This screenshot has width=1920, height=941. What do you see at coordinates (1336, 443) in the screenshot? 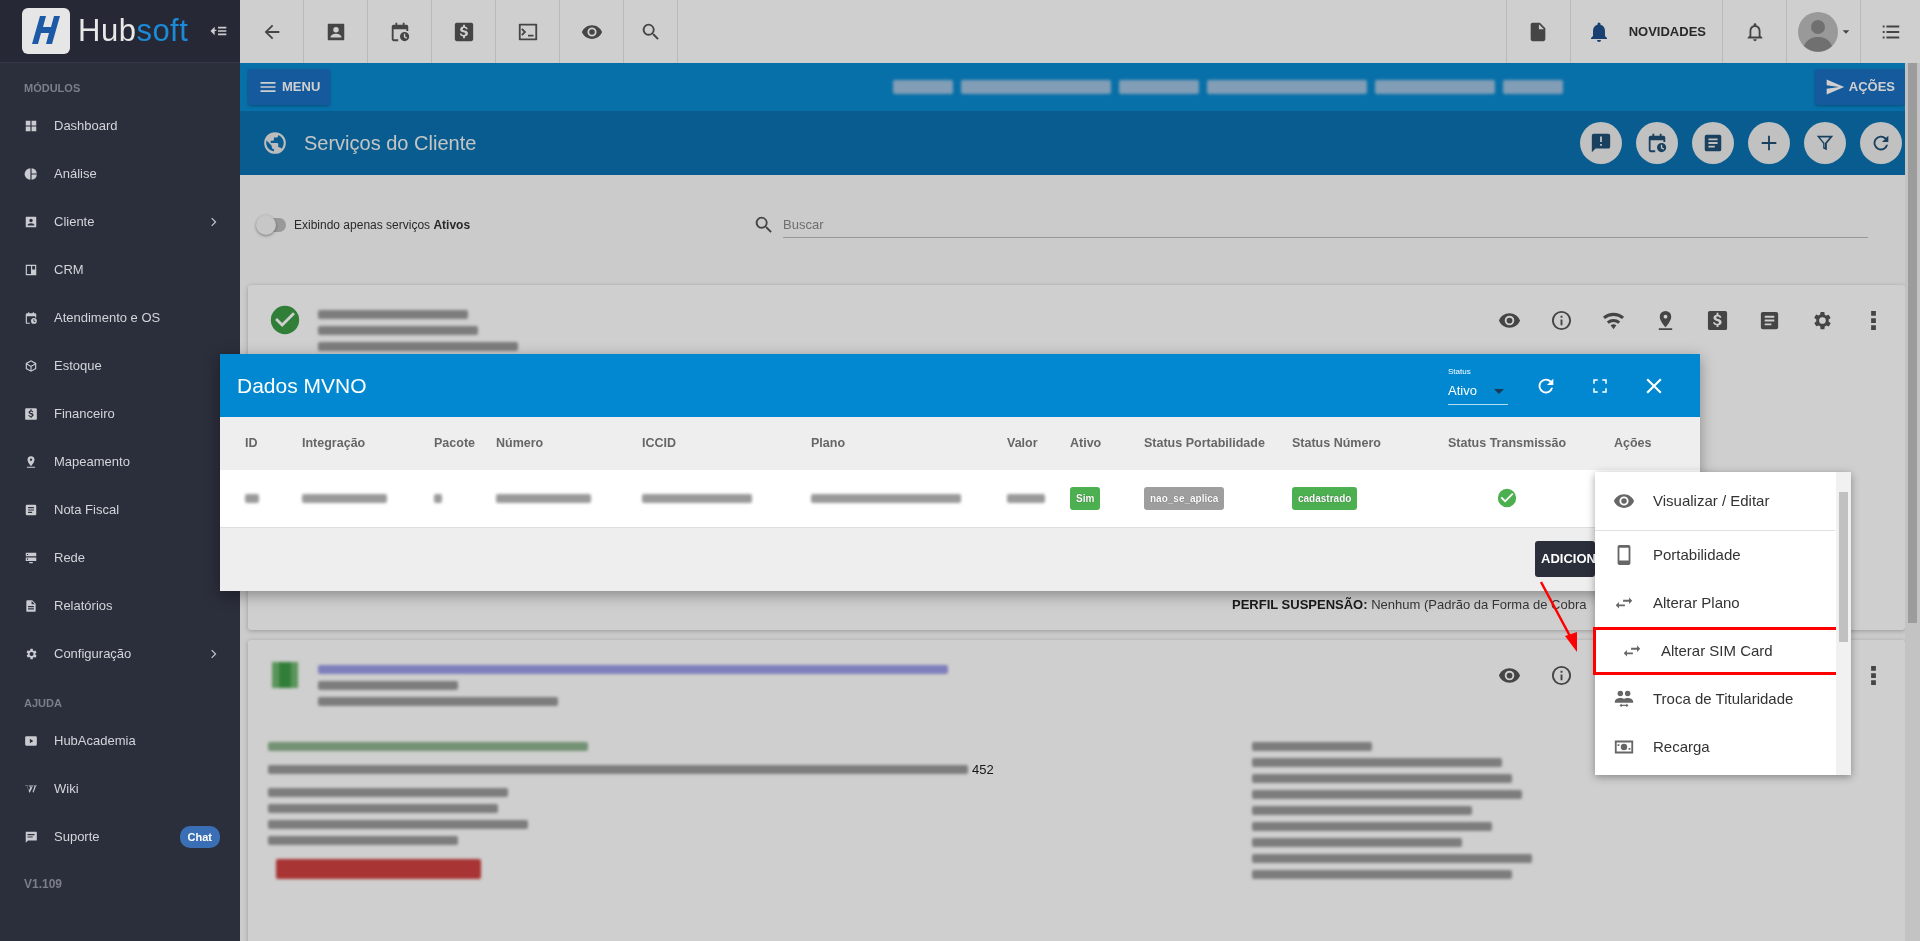
I see `column-header: Status Número` at bounding box center [1336, 443].